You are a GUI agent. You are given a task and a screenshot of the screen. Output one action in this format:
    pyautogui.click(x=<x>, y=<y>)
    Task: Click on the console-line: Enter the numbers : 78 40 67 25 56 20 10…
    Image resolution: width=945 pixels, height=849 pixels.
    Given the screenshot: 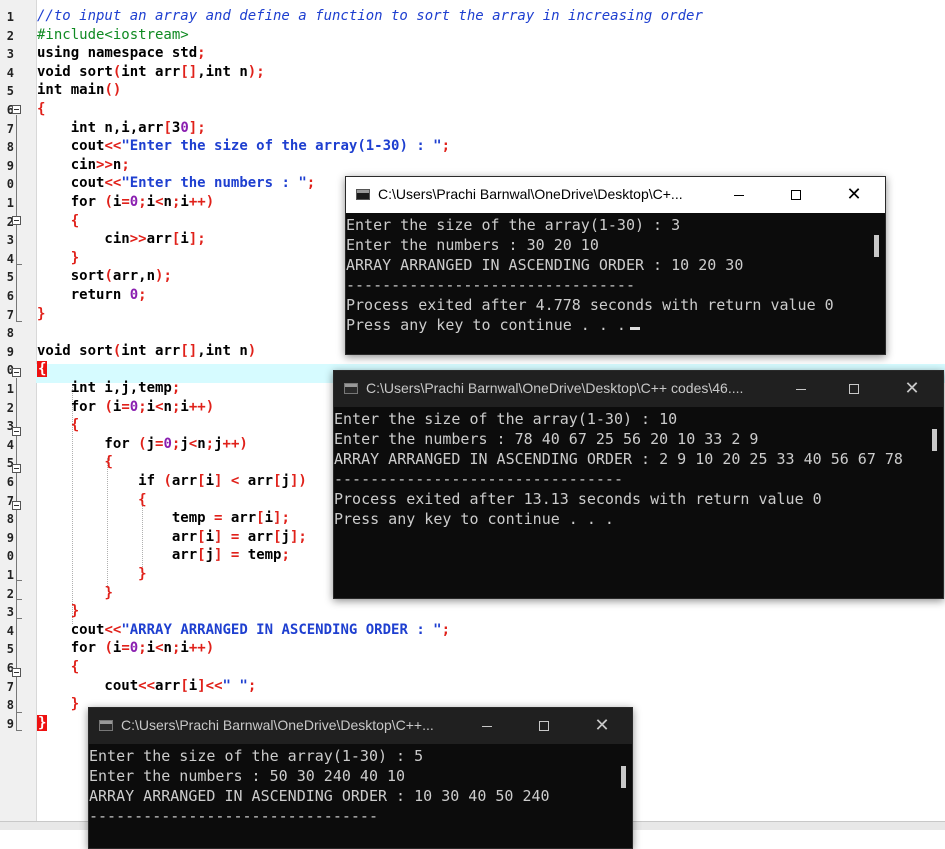 What is the action you would take?
    pyautogui.click(x=546, y=439)
    